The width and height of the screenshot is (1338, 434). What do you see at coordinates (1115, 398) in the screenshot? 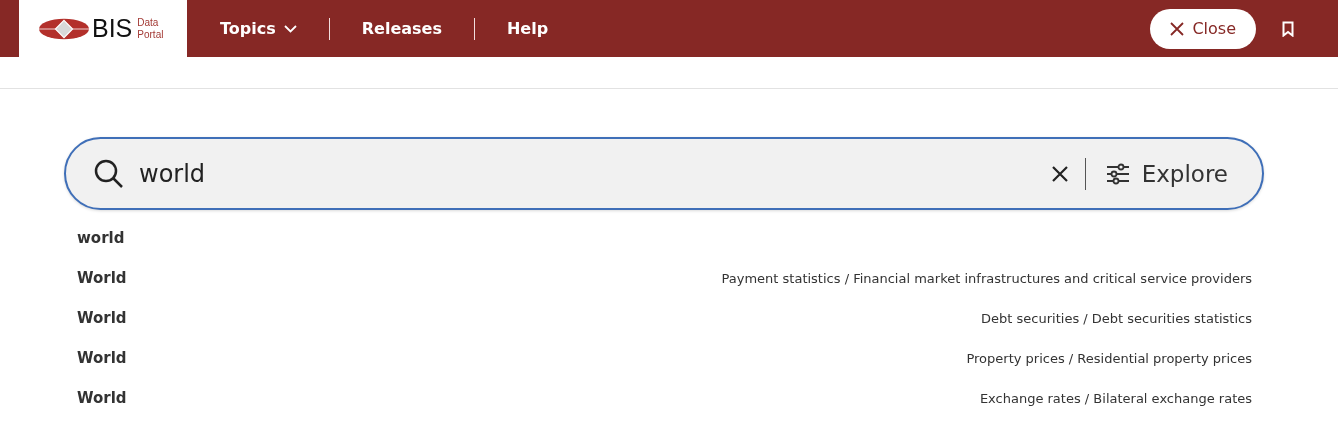
I see `suggestion-category: Exchange rates / Bilateral exchange rates` at bounding box center [1115, 398].